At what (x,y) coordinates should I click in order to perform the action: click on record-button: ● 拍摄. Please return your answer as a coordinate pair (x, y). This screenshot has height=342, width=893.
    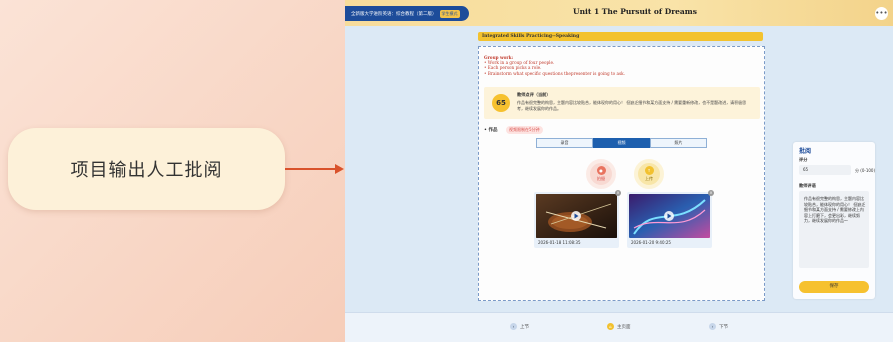
    Looking at the image, I should click on (601, 174).